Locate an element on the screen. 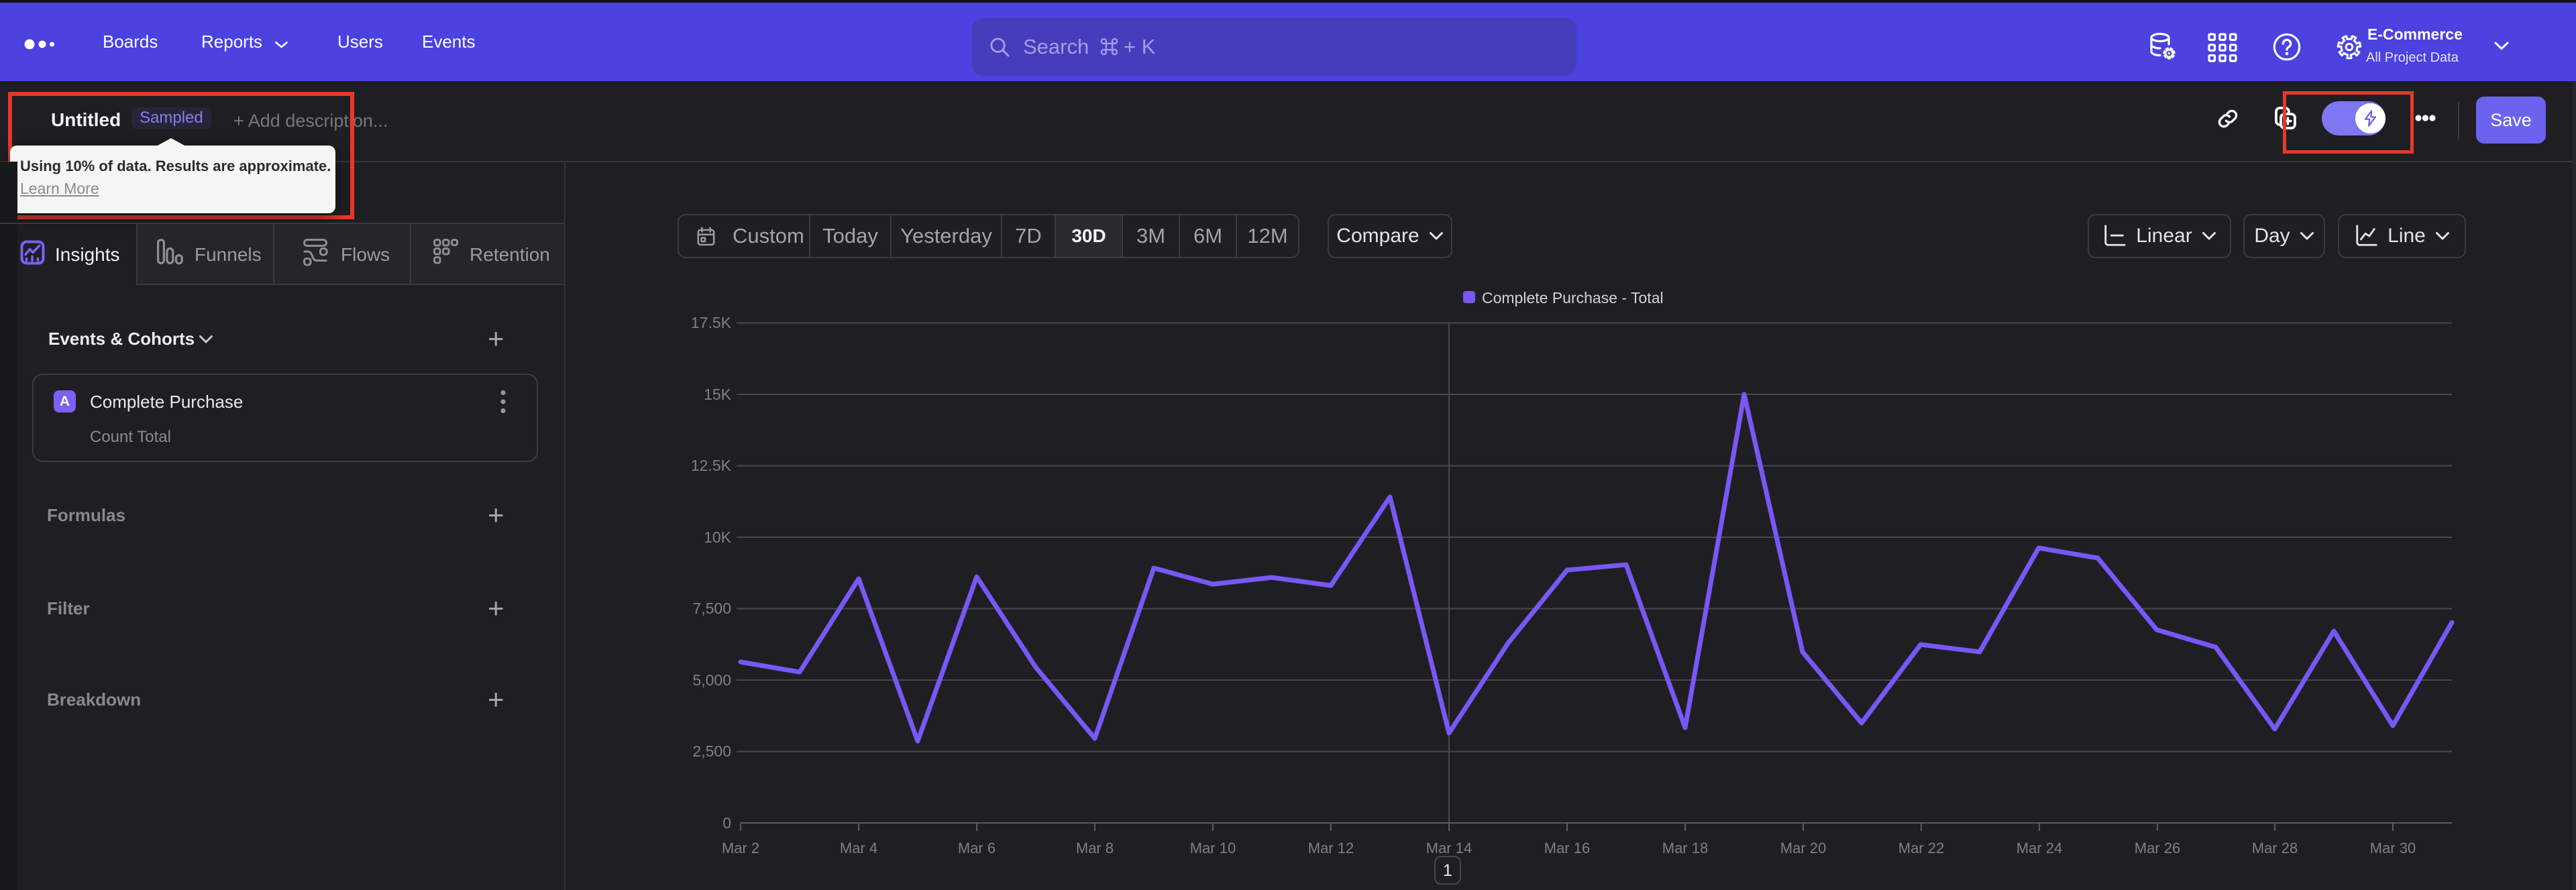 Image resolution: width=2576 pixels, height=890 pixels. svg-text: 2,500 is located at coordinates (711, 751).